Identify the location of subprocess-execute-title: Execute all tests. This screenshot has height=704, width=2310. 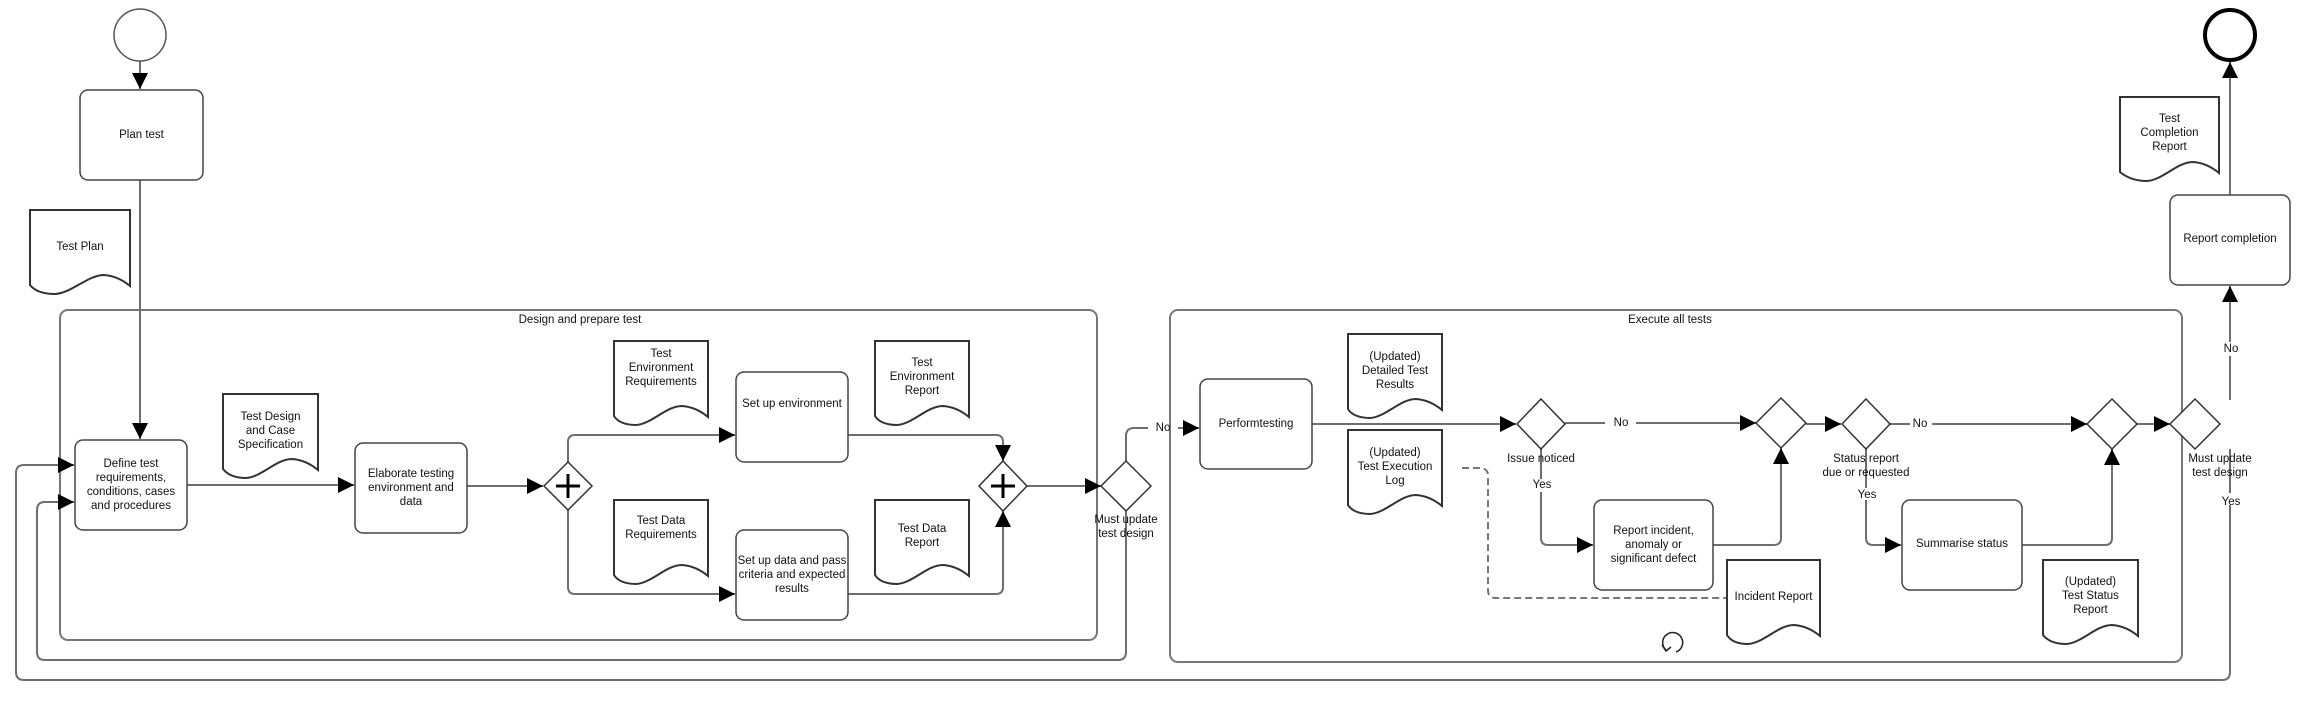
(1670, 320).